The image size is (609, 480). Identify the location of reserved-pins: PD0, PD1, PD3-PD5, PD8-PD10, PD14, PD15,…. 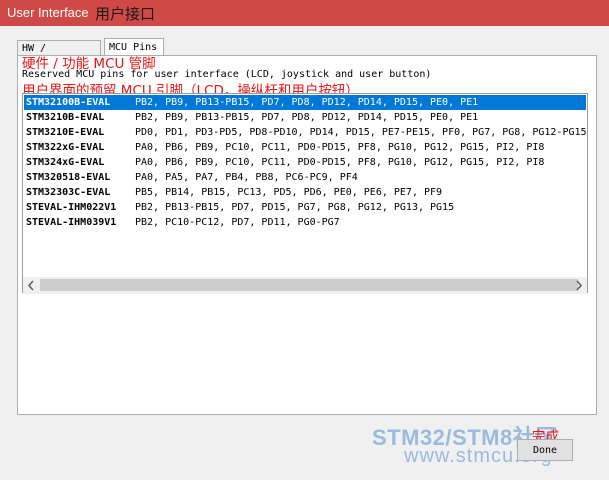
(361, 132).